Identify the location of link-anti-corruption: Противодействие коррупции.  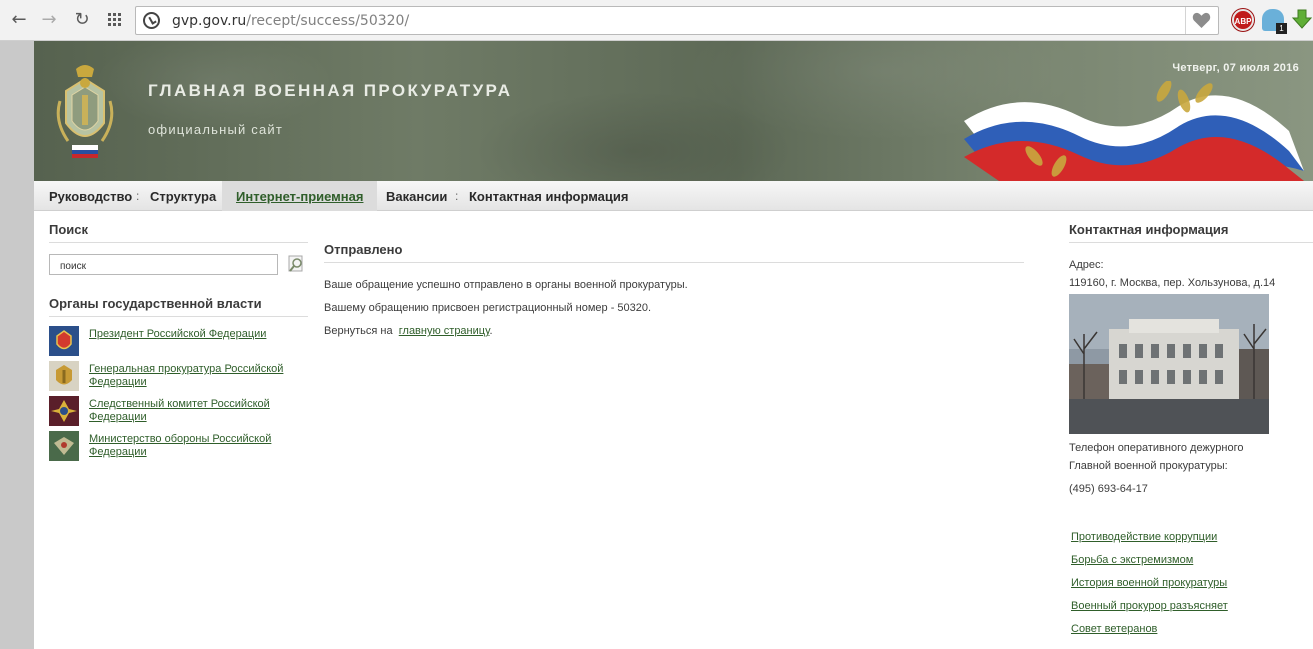
(1144, 537).